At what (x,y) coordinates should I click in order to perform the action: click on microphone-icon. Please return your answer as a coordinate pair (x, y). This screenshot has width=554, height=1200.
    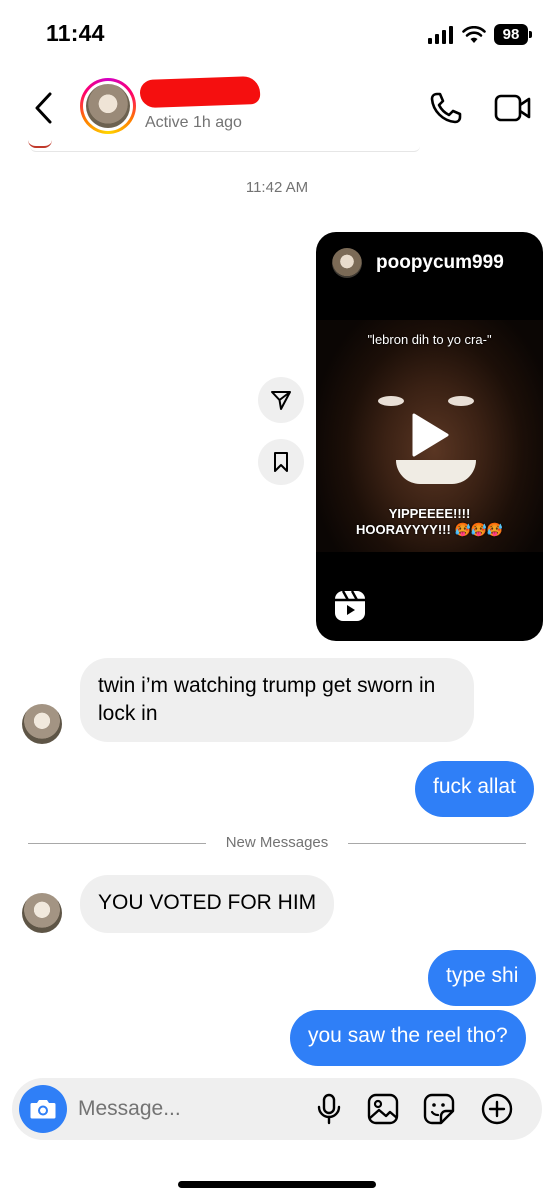
    Looking at the image, I should click on (329, 1109).